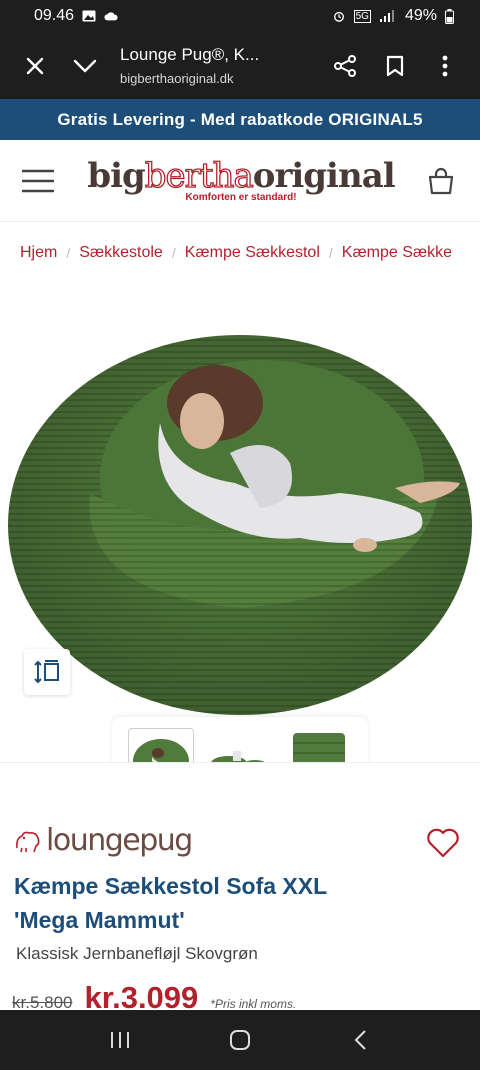 This screenshot has height=1070, width=480. I want to click on more-vertical-icon, so click(445, 65).